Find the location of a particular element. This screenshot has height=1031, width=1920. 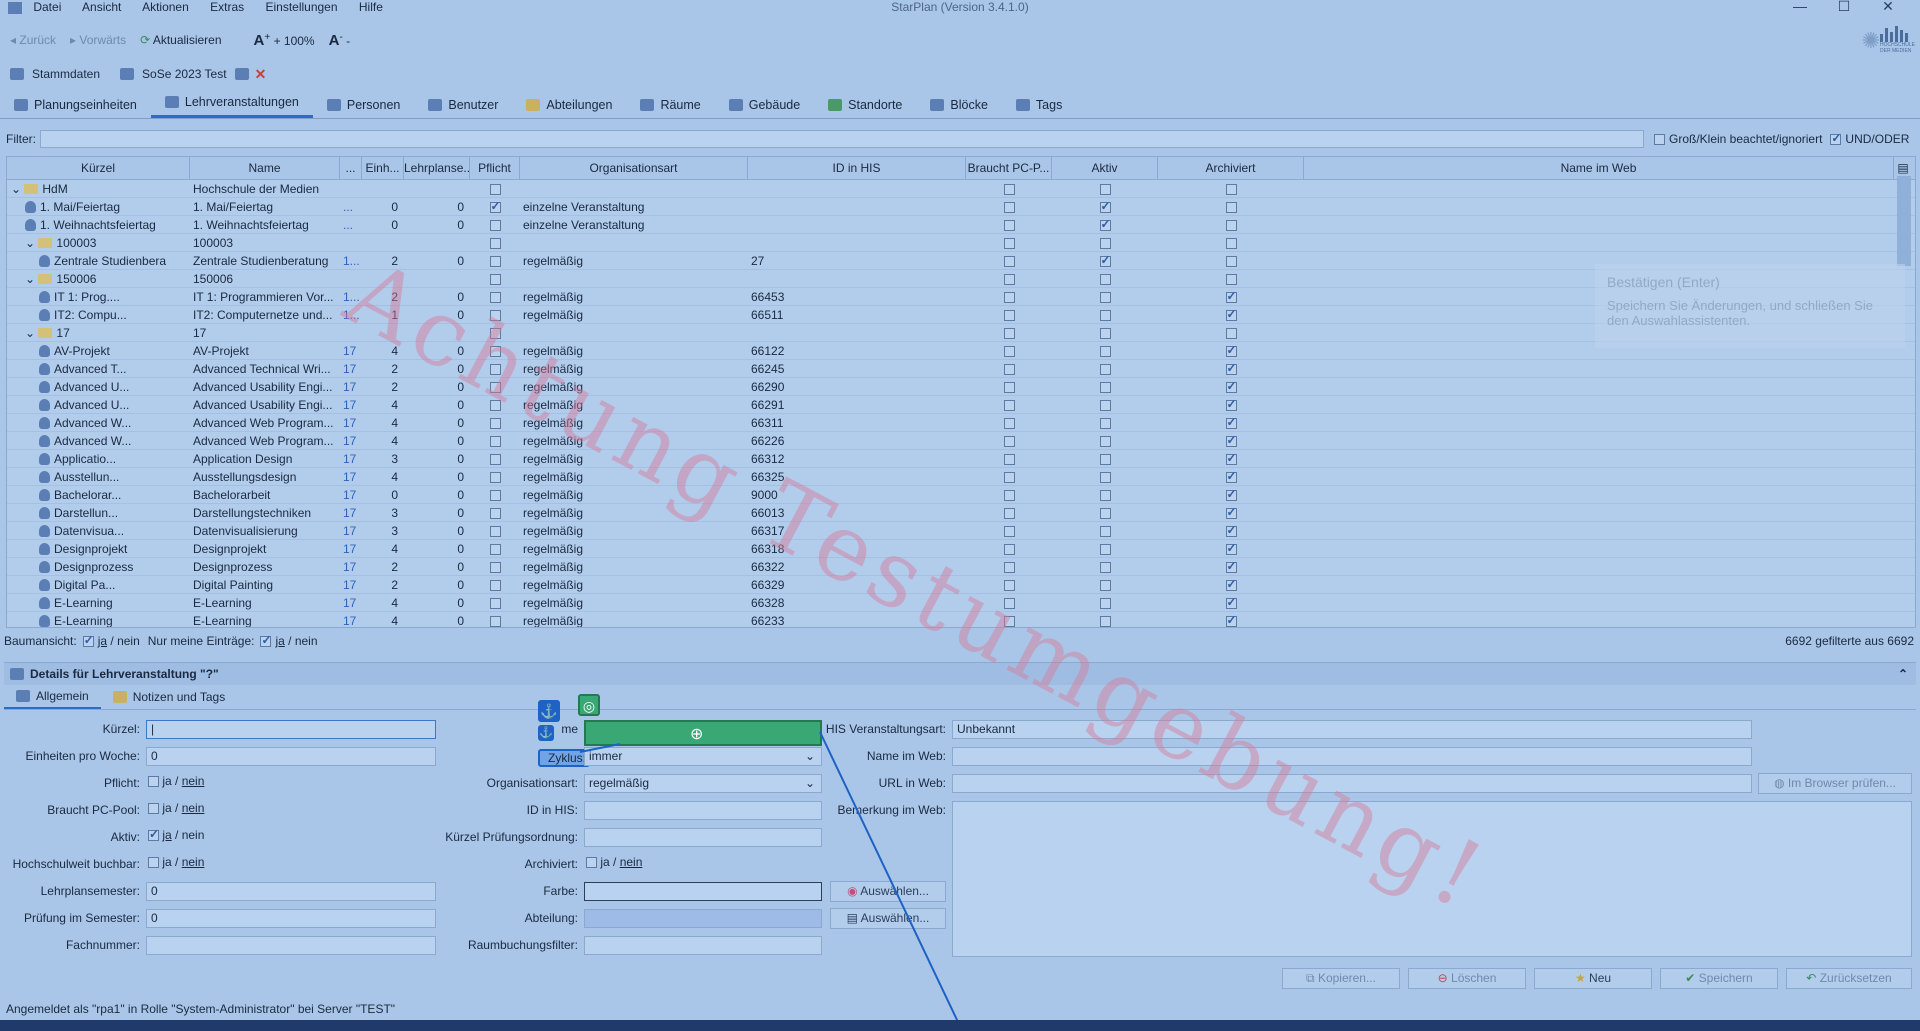

tooltip-title: Bestätigen (Enter) is located at coordinates (1663, 282).